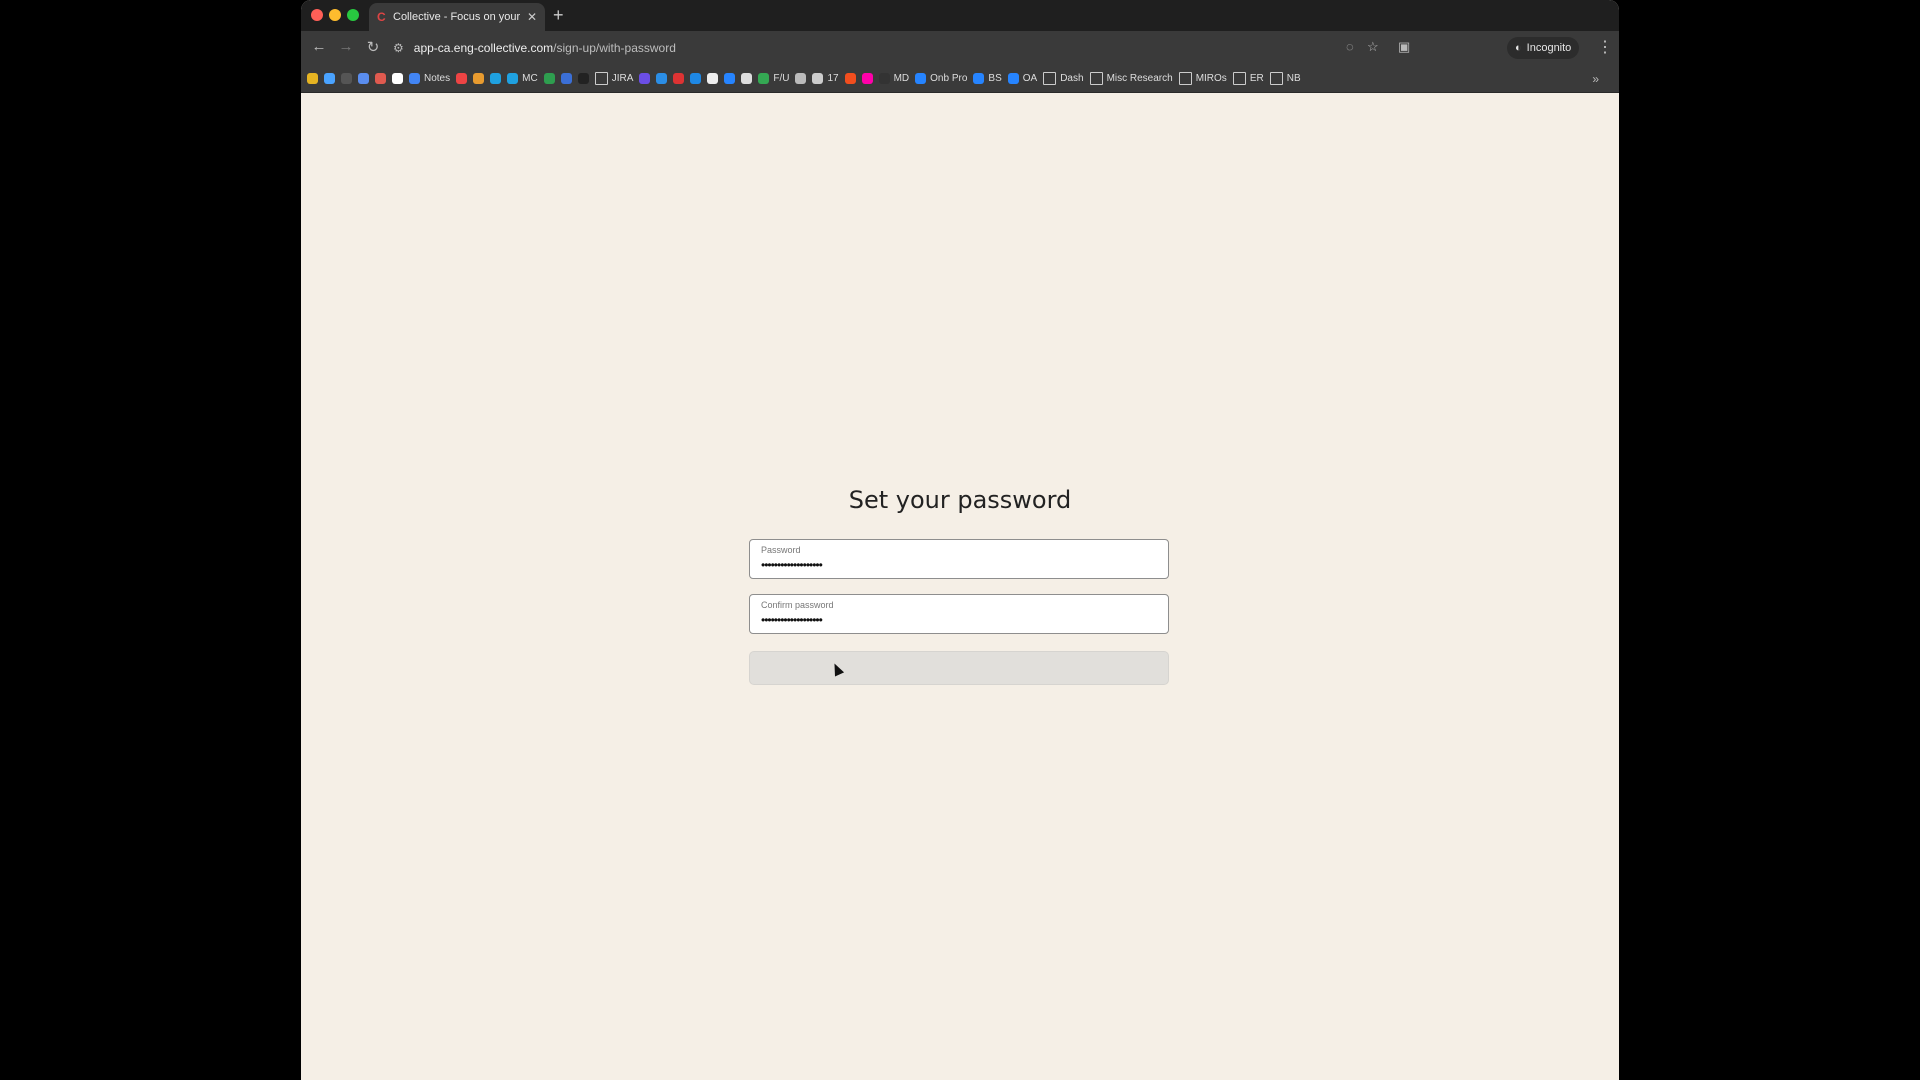 The height and width of the screenshot is (1080, 1920). What do you see at coordinates (825, 78) in the screenshot?
I see `bookmark-item: 17` at bounding box center [825, 78].